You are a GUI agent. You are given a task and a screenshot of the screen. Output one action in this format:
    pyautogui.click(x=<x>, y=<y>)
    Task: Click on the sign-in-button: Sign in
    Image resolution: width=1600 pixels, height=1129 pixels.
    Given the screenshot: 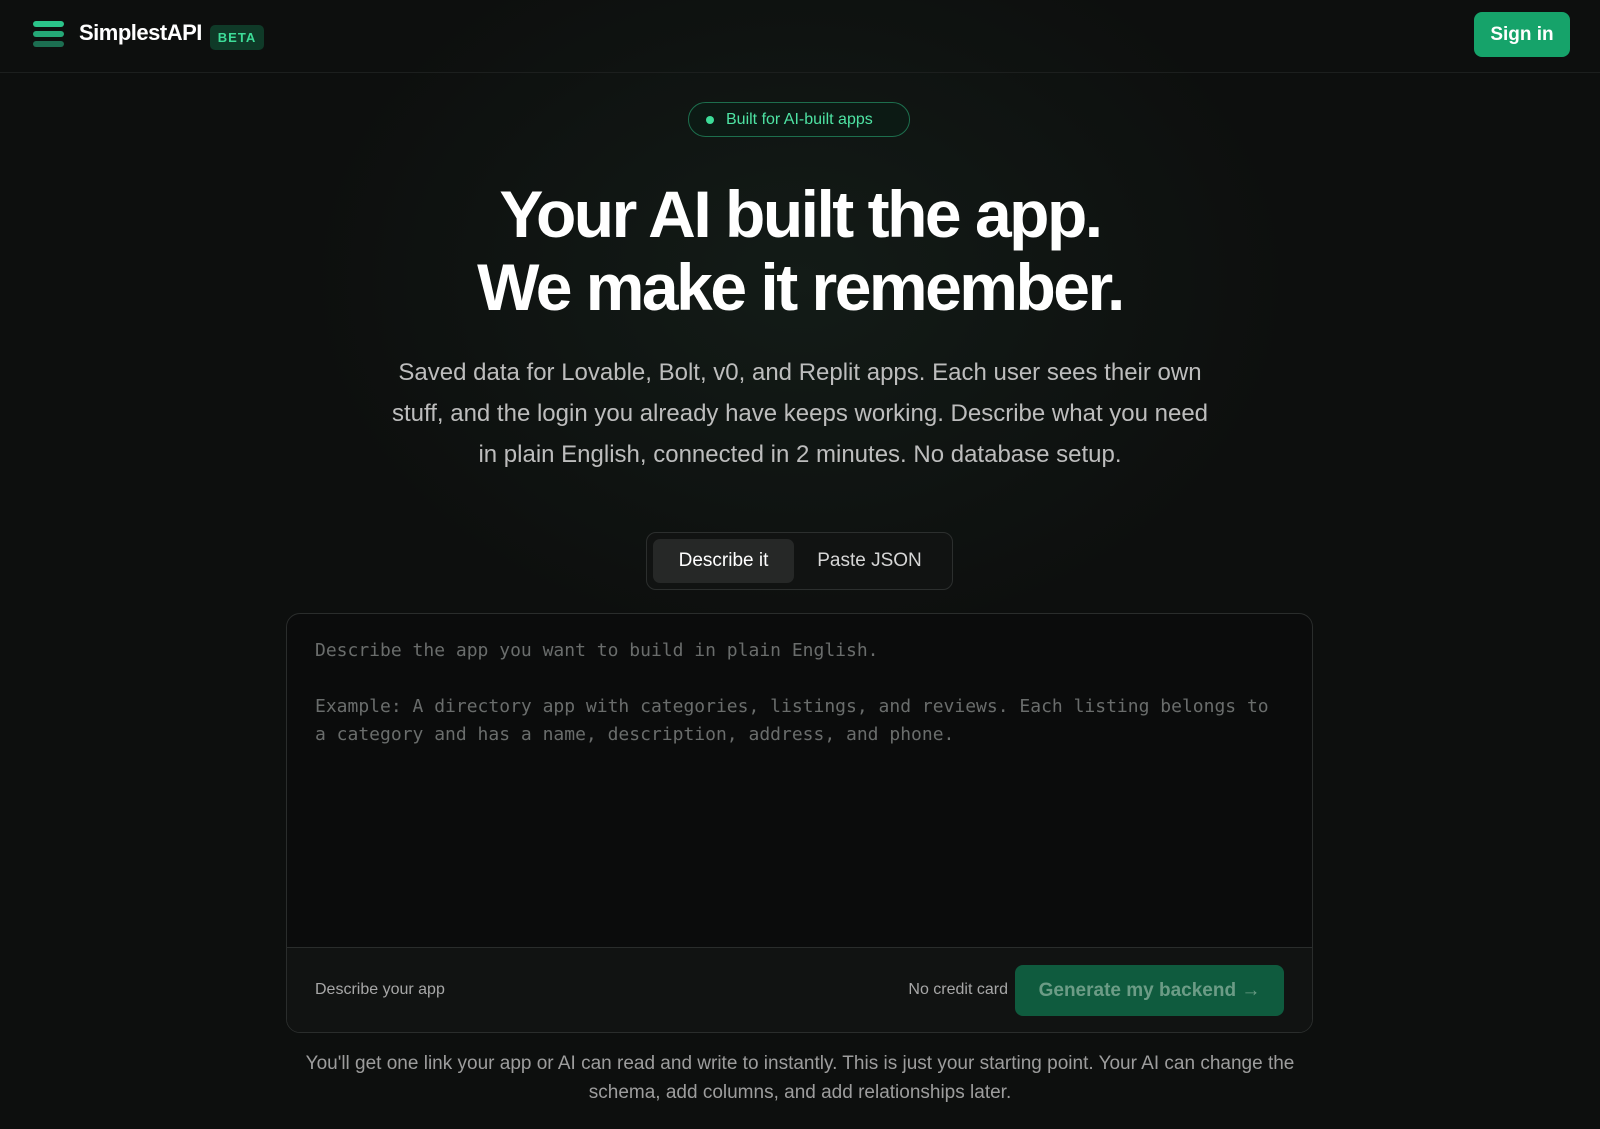 What is the action you would take?
    pyautogui.click(x=1522, y=34)
    